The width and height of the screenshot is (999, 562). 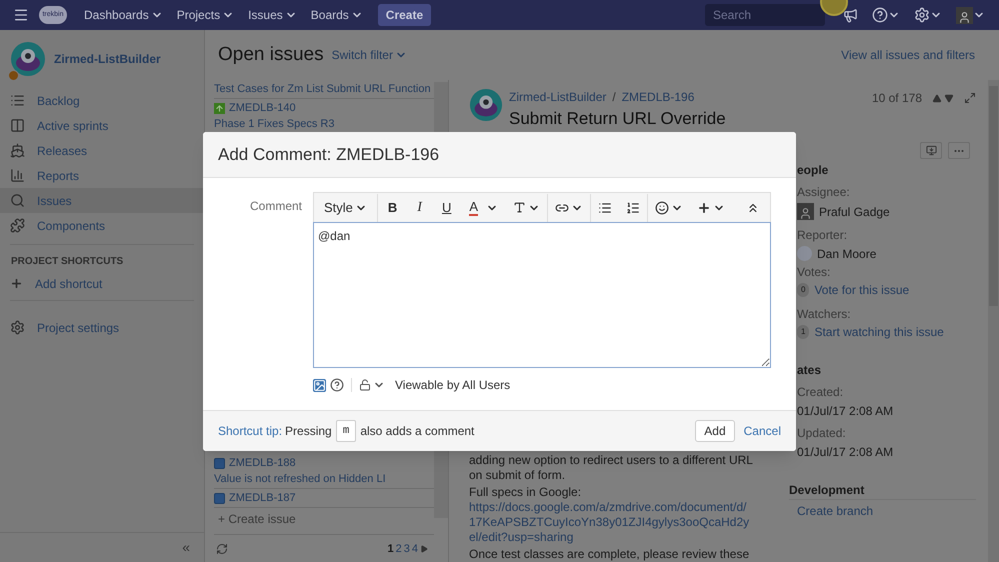 What do you see at coordinates (993, 321) in the screenshot?
I see `scrollbar` at bounding box center [993, 321].